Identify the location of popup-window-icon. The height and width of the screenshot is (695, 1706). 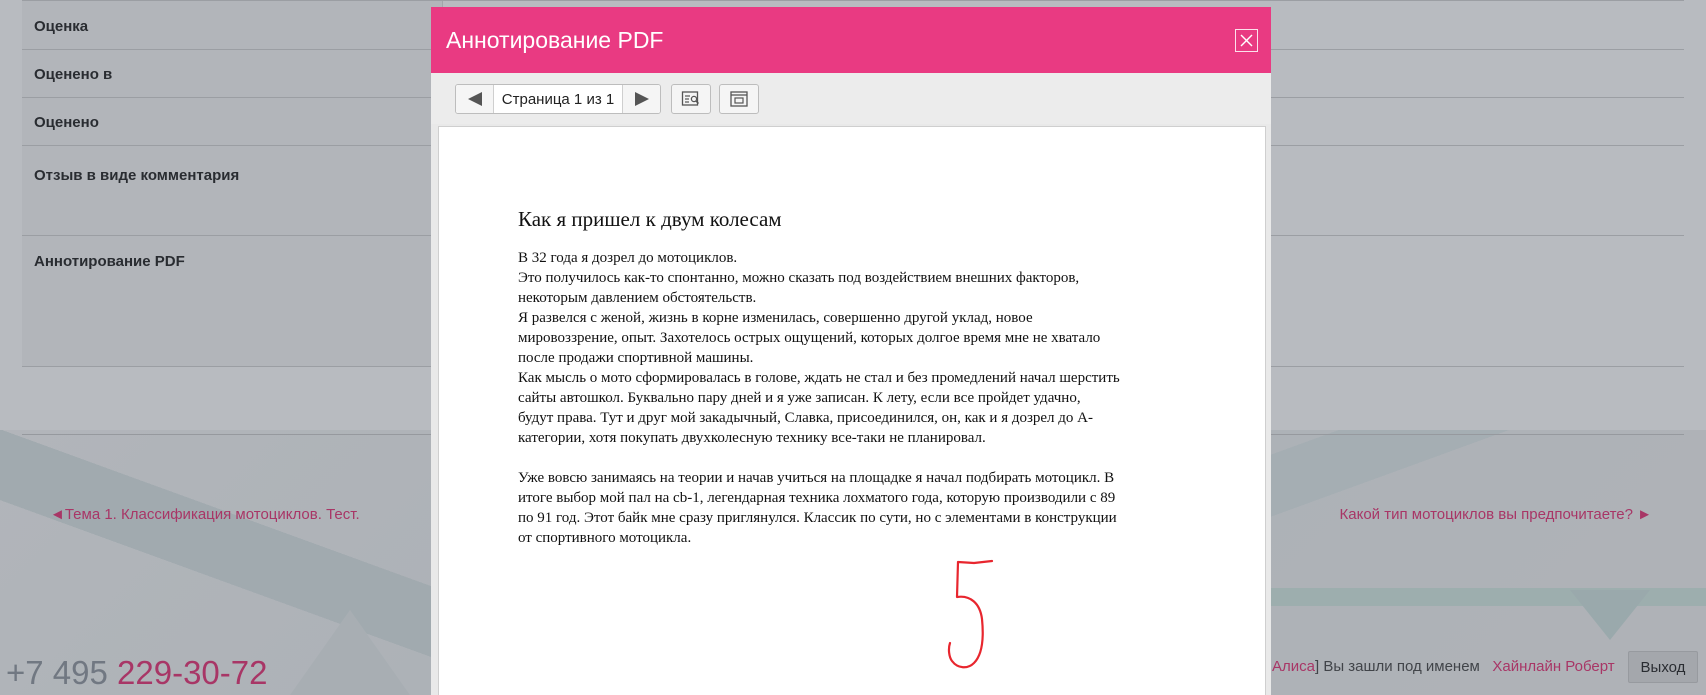
(739, 99).